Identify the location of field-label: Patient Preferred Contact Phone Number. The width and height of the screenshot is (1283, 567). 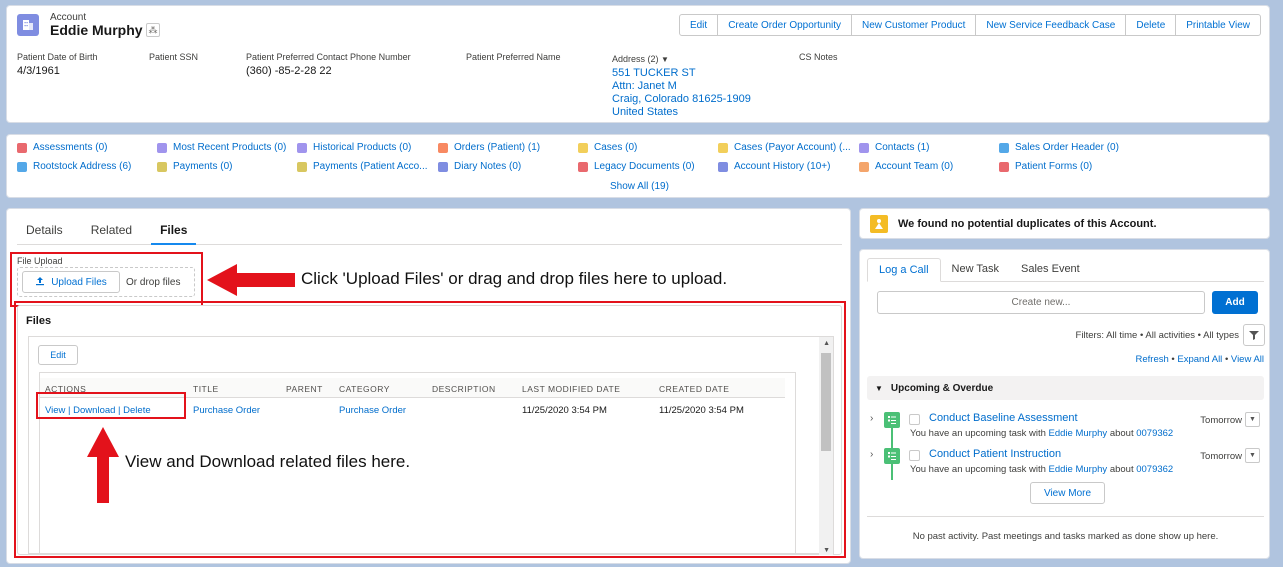
(328, 57).